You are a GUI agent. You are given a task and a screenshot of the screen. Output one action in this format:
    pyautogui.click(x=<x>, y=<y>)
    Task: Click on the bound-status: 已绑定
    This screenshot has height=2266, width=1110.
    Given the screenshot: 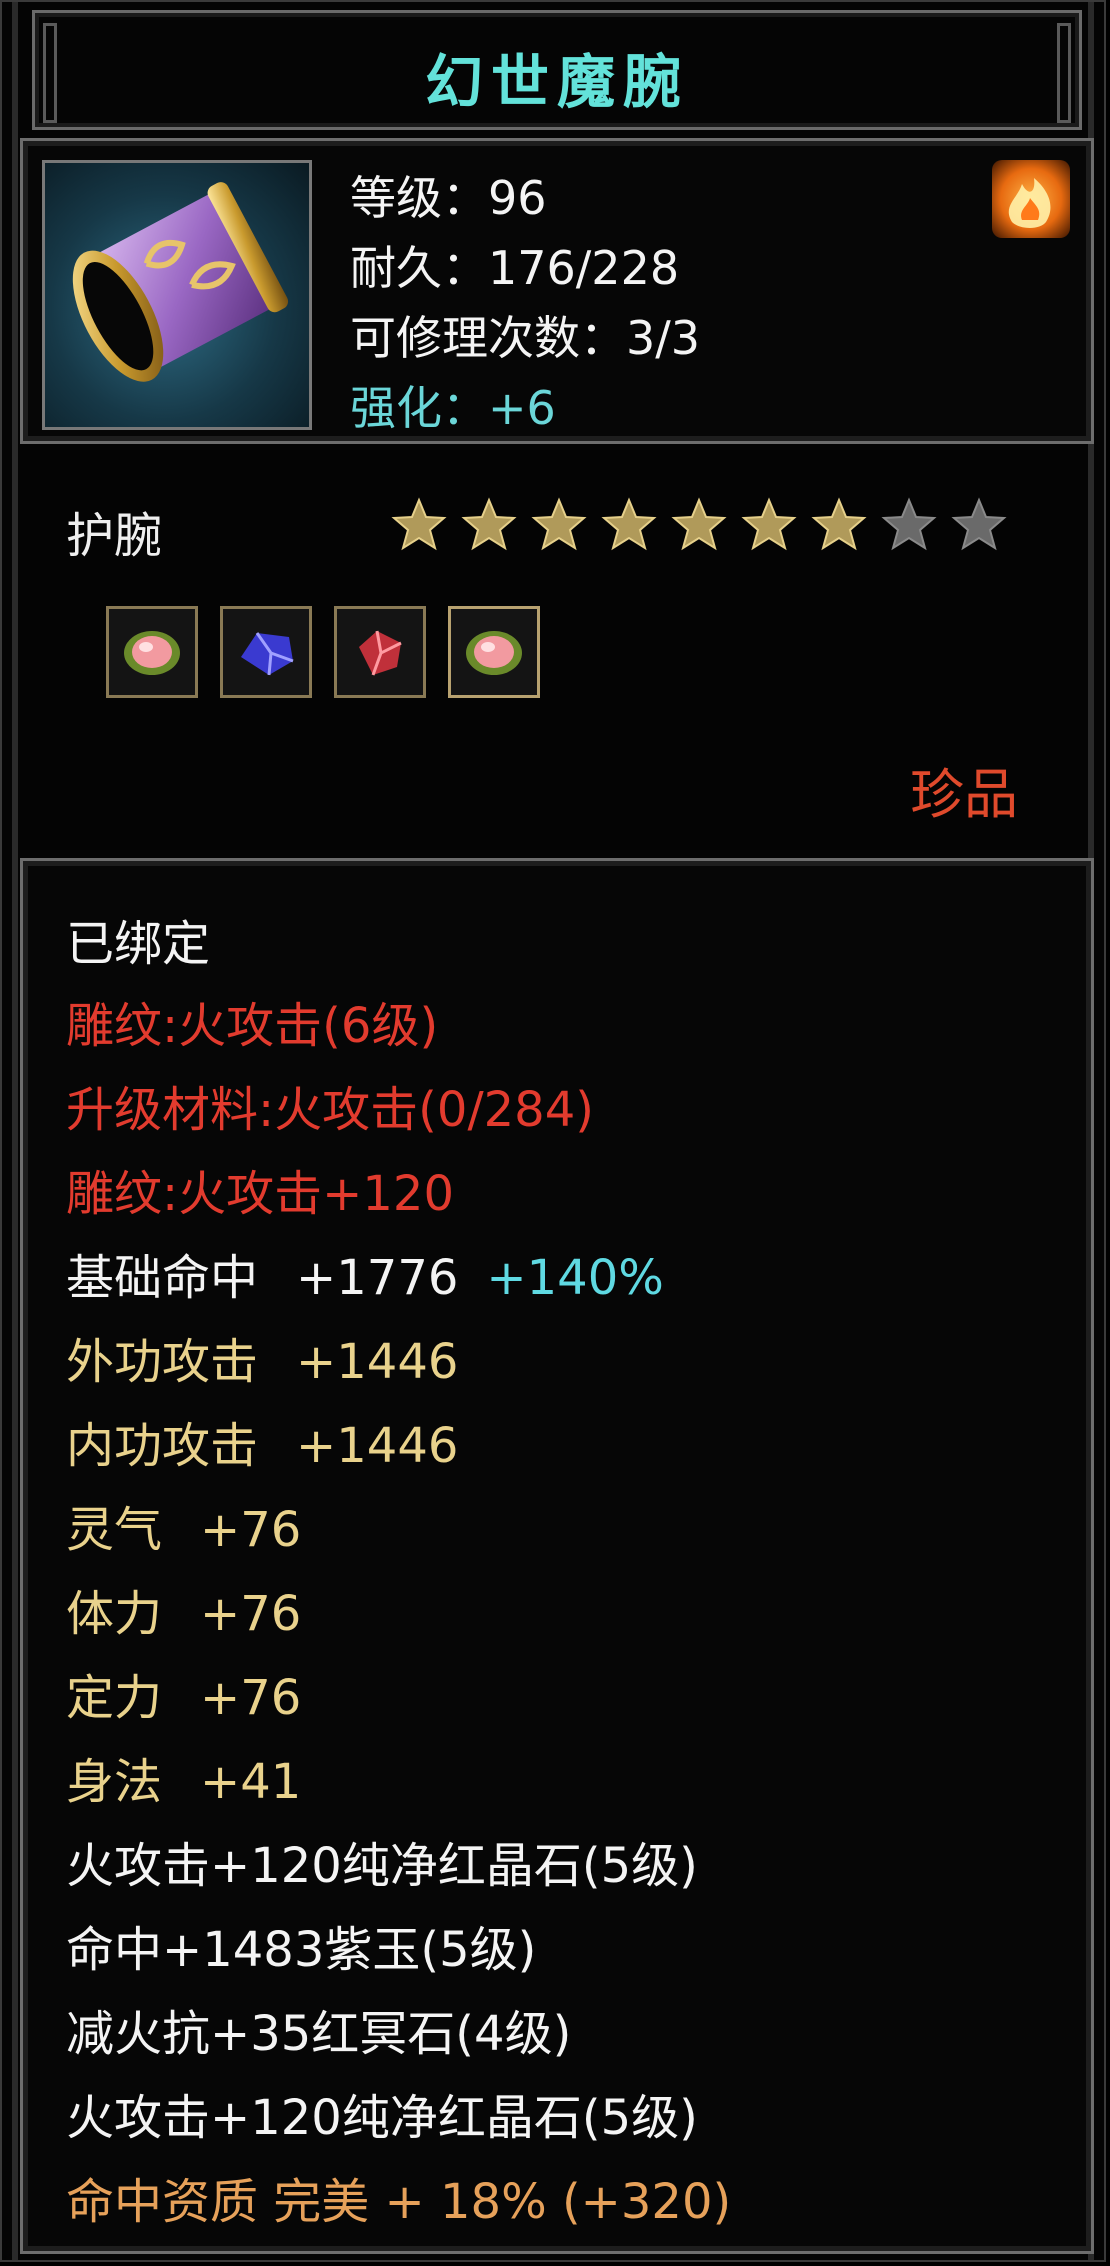 What is the action you would take?
    pyautogui.click(x=138, y=944)
    